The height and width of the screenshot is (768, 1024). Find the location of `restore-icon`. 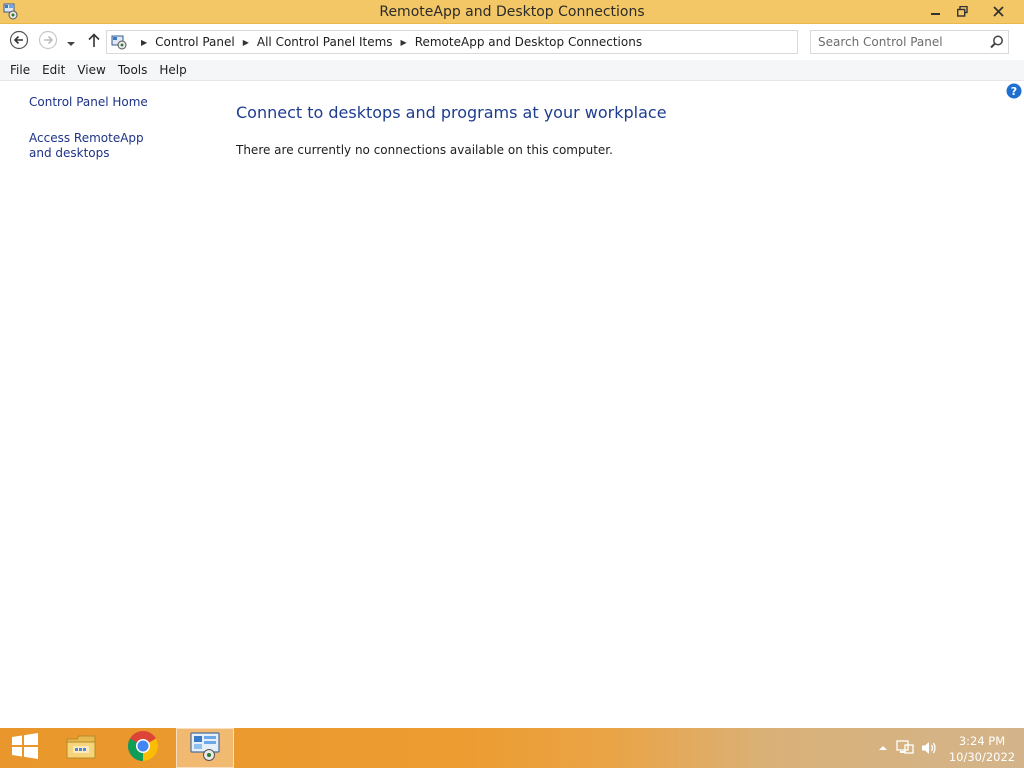

restore-icon is located at coordinates (962, 11).